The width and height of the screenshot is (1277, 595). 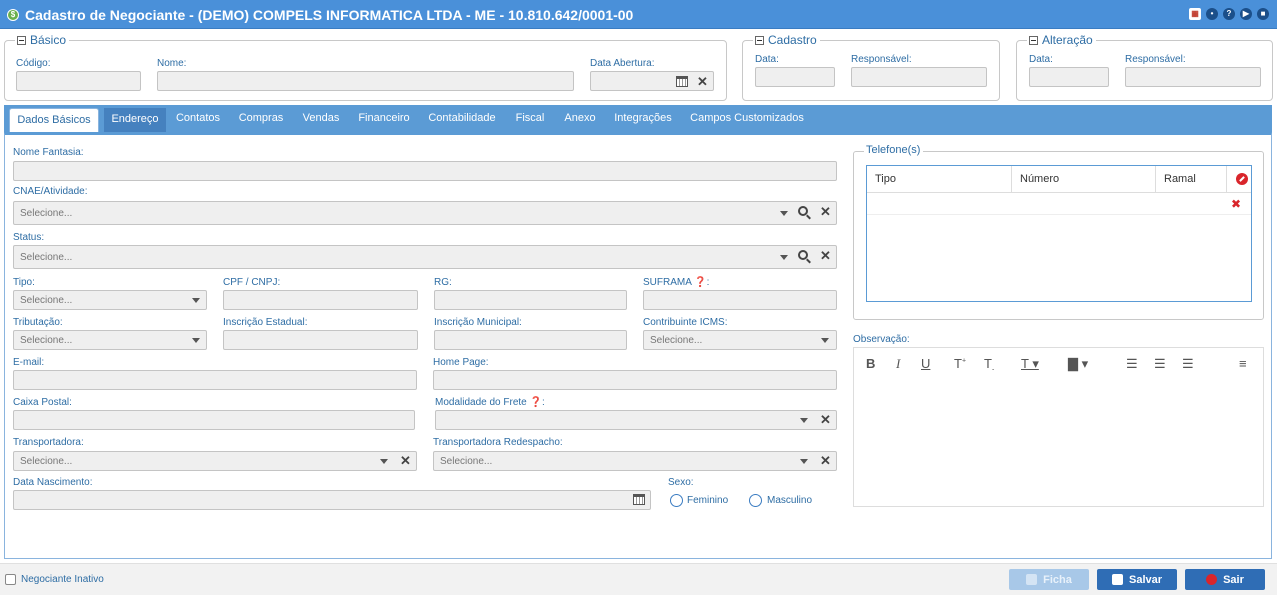 What do you see at coordinates (1049, 579) in the screenshot?
I see `ficha-button: Ficha` at bounding box center [1049, 579].